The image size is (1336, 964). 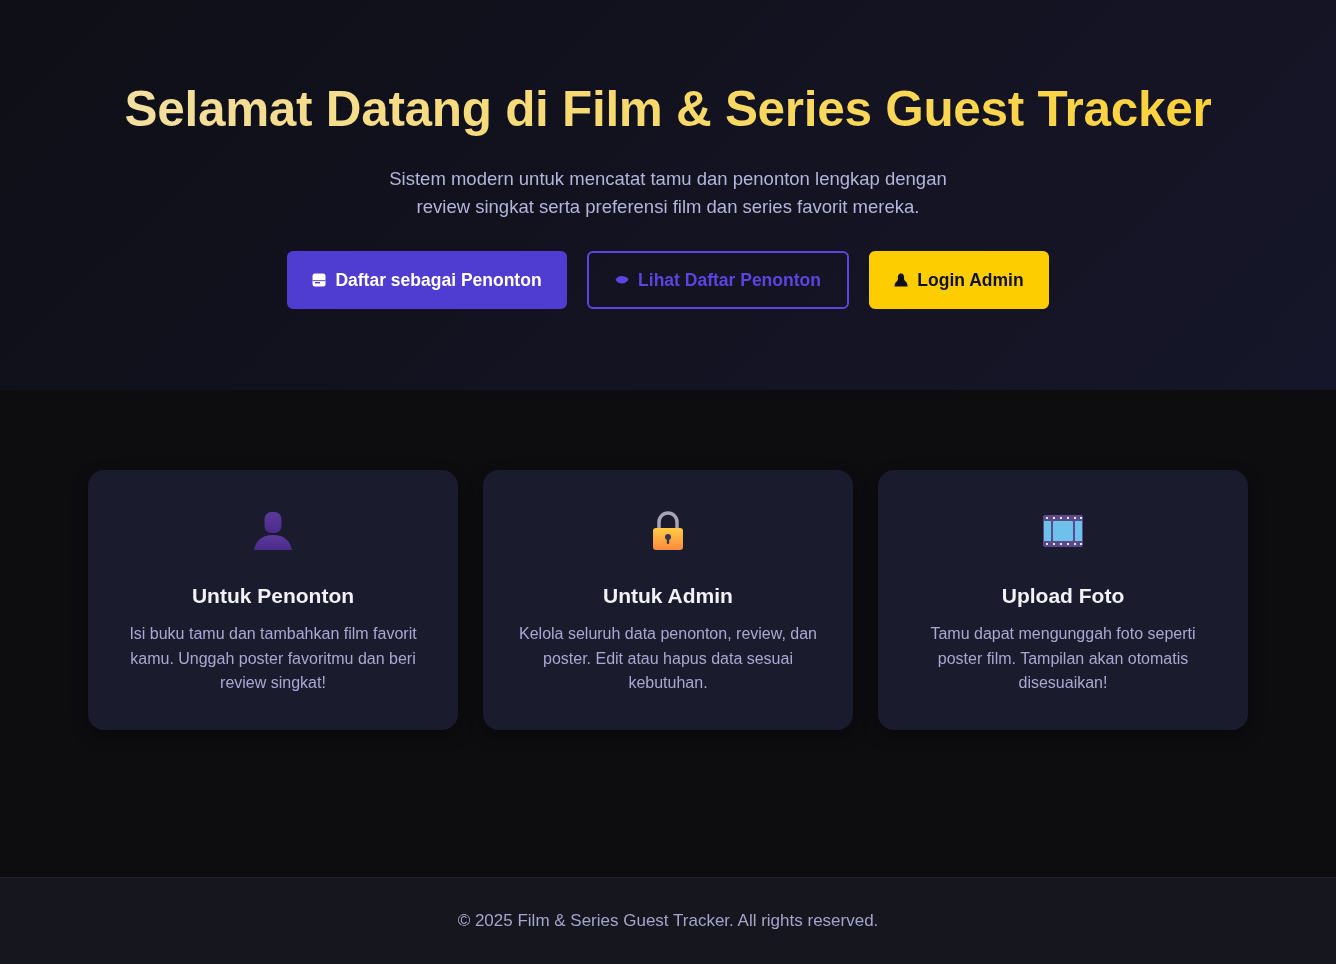 What do you see at coordinates (273, 531) in the screenshot?
I see `person-icon` at bounding box center [273, 531].